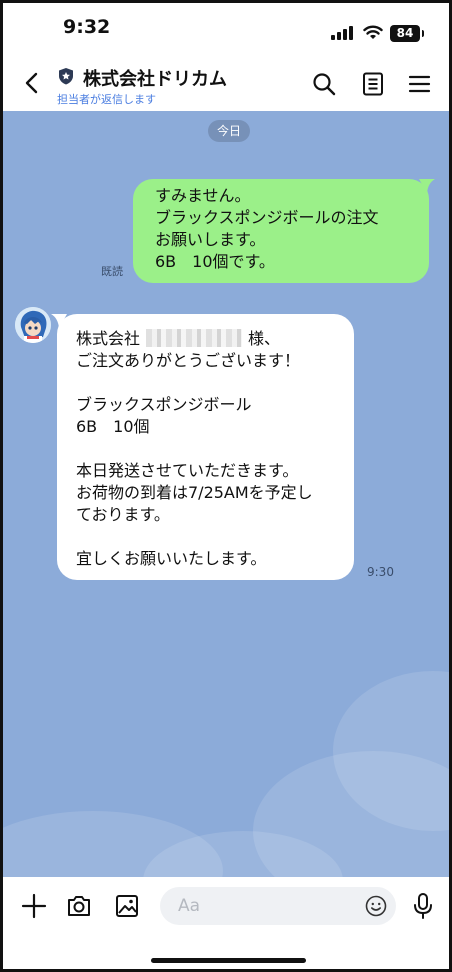  I want to click on message-line: すみません。, so click(203, 195).